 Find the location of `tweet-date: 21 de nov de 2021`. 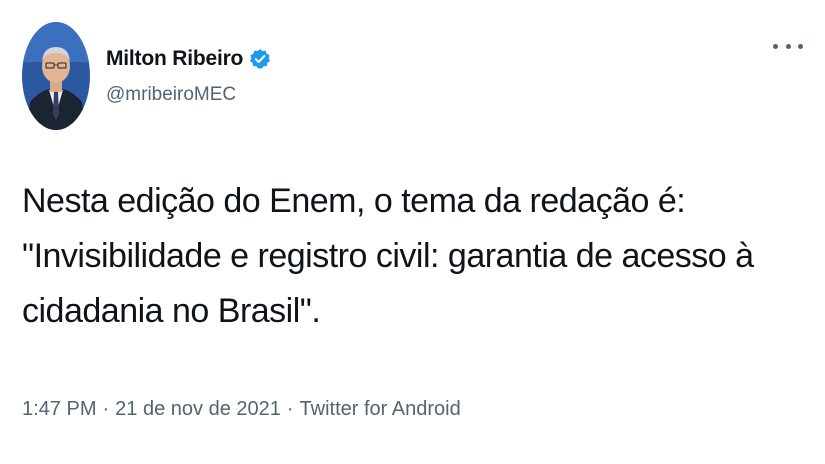

tweet-date: 21 de nov de 2021 is located at coordinates (198, 409).